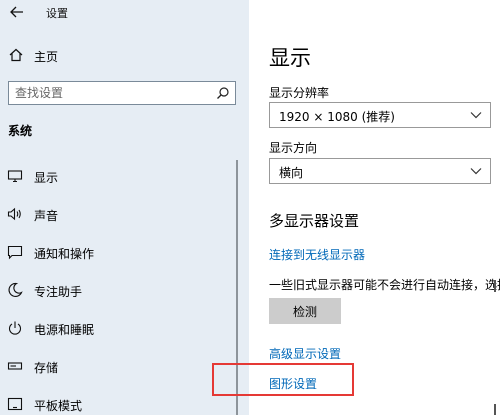 The image size is (500, 415). What do you see at coordinates (337, 117) in the screenshot?
I see `resolution-value: 1920 × 1080 (推荐)` at bounding box center [337, 117].